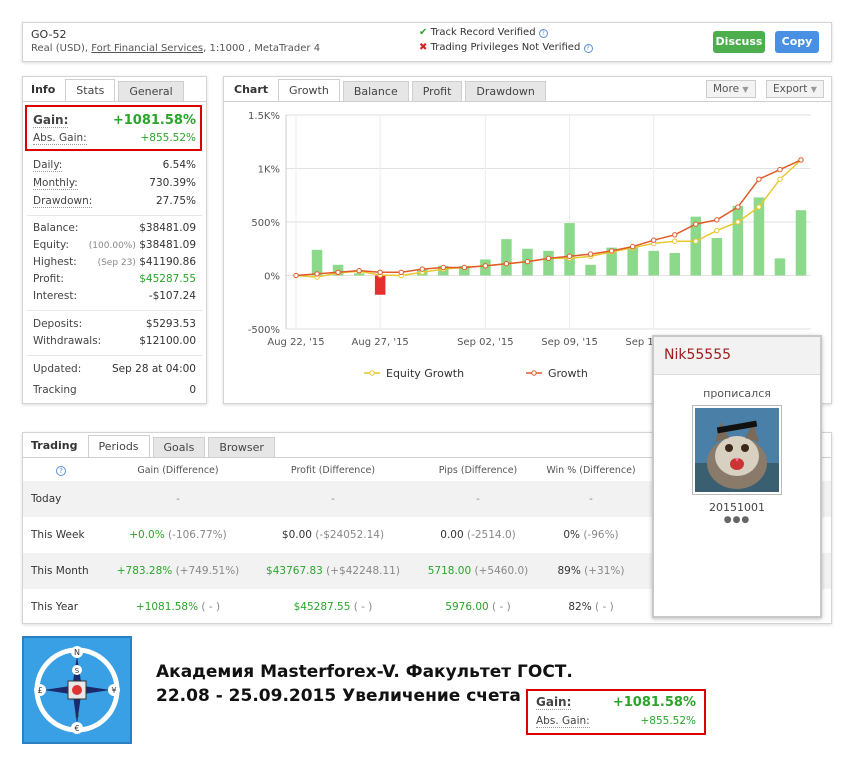 The width and height of the screenshot is (854, 768). I want to click on footer-abs-gain-value: +855.52%, so click(668, 721).